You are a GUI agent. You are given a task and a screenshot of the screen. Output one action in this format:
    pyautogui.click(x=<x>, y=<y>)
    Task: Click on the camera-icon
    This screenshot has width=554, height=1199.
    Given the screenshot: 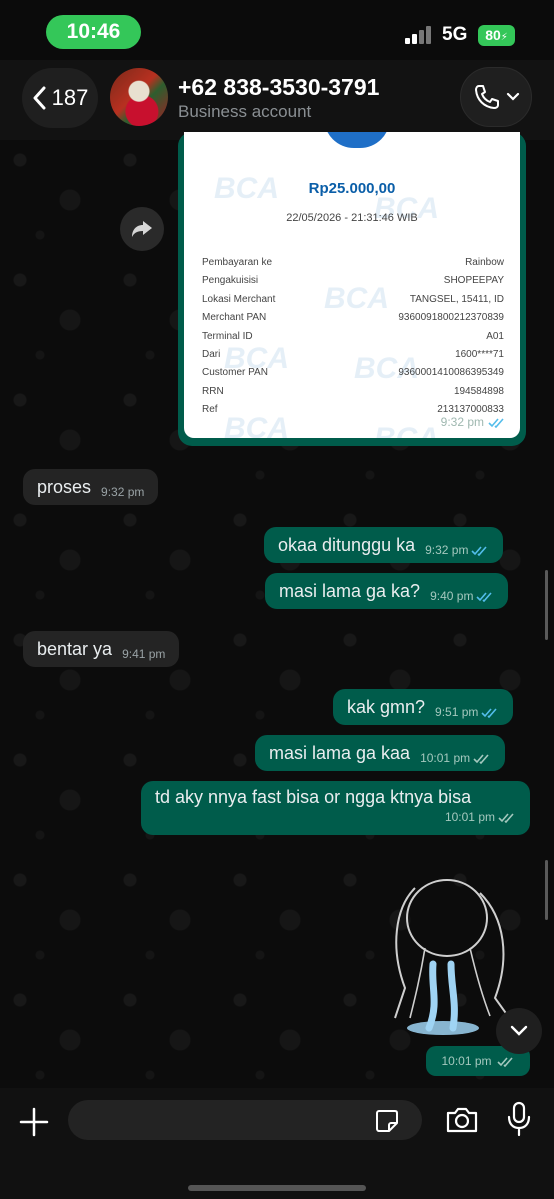 What is the action you would take?
    pyautogui.click(x=462, y=1120)
    